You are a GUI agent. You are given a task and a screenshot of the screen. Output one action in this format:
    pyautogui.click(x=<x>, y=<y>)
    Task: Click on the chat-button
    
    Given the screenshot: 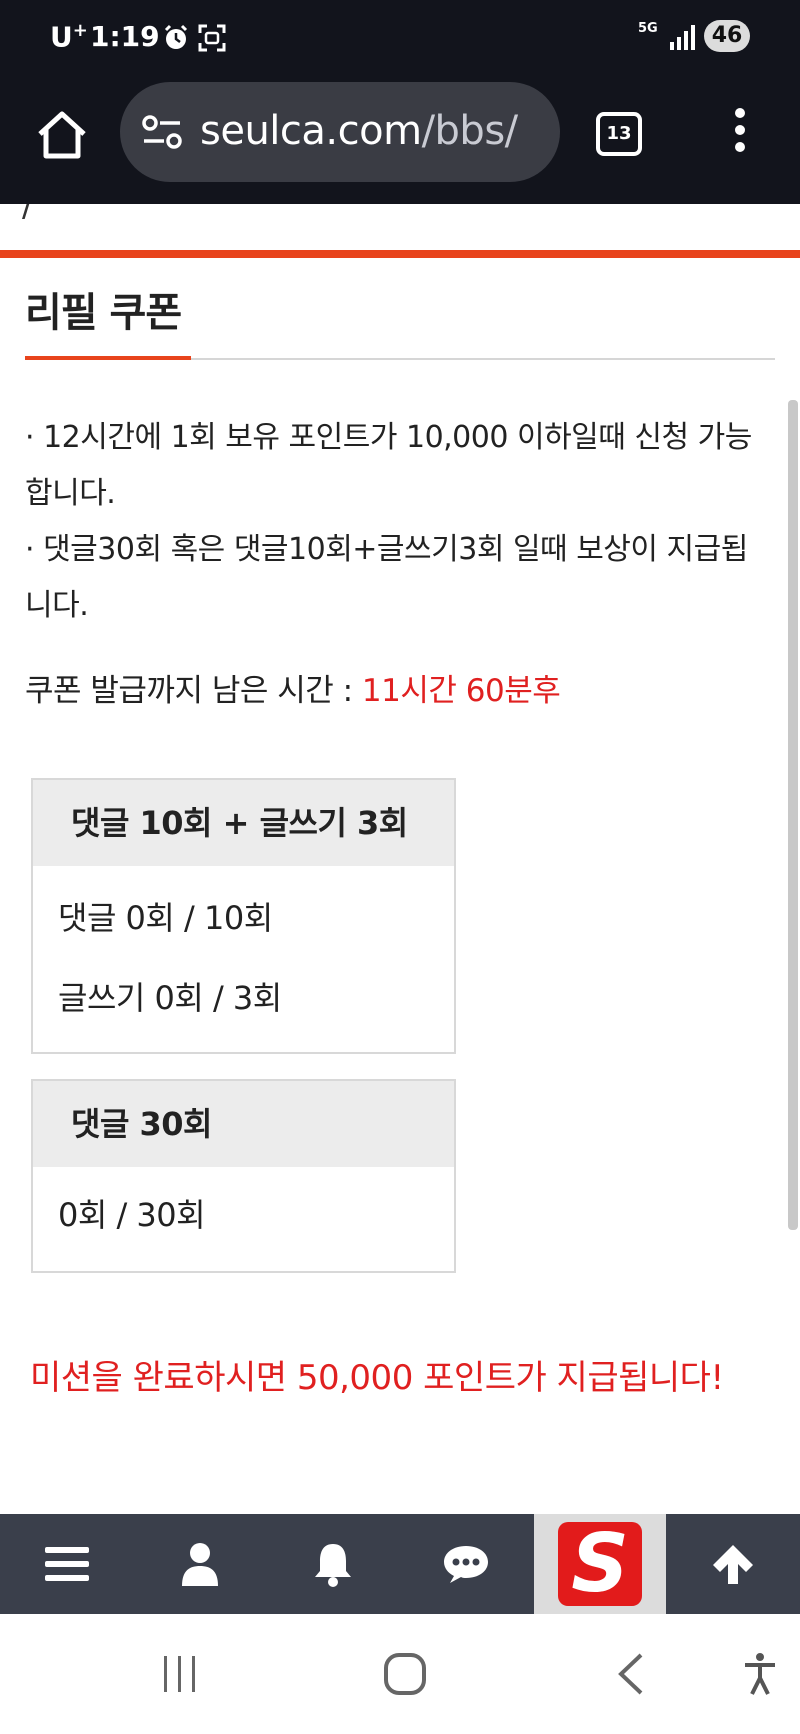 What is the action you would take?
    pyautogui.click(x=465, y=1564)
    